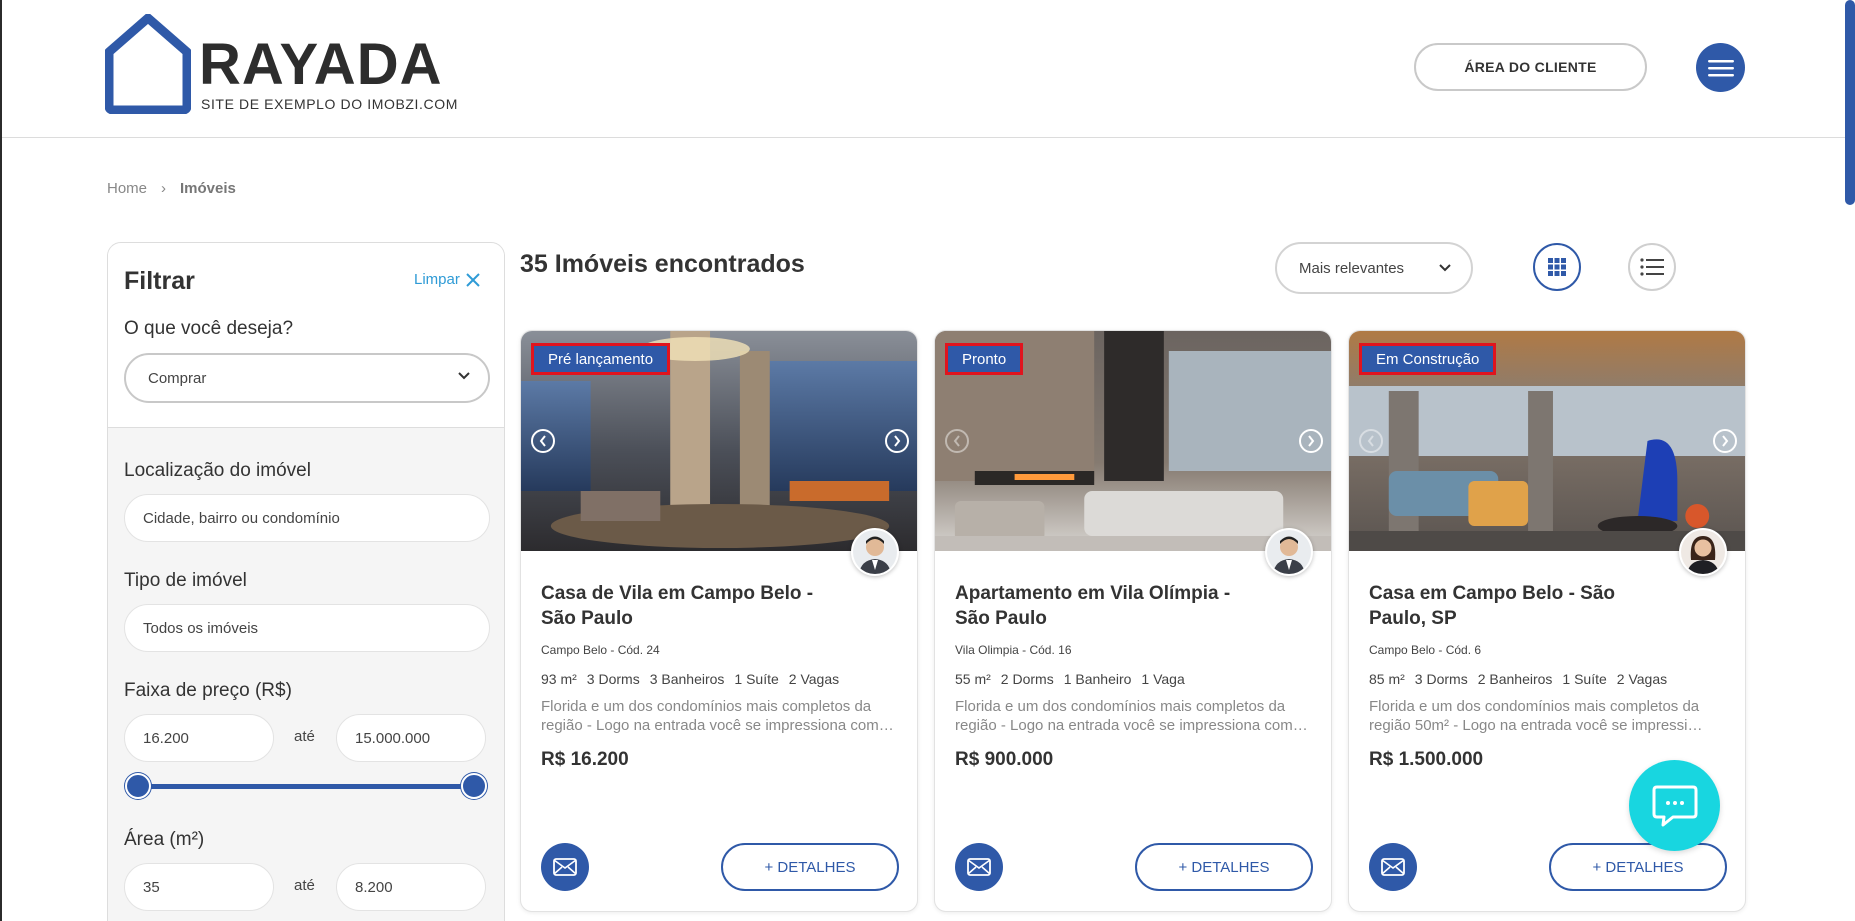  I want to click on close-icon, so click(473, 279).